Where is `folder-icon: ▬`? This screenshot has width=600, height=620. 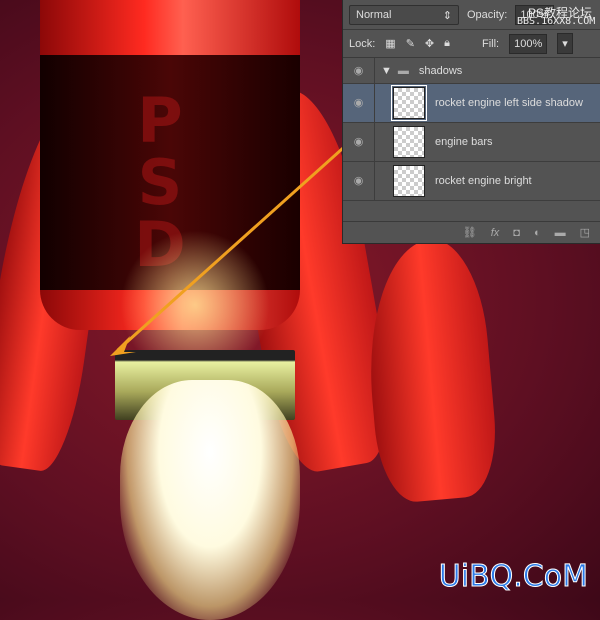
folder-icon: ▬ is located at coordinates (403, 70).